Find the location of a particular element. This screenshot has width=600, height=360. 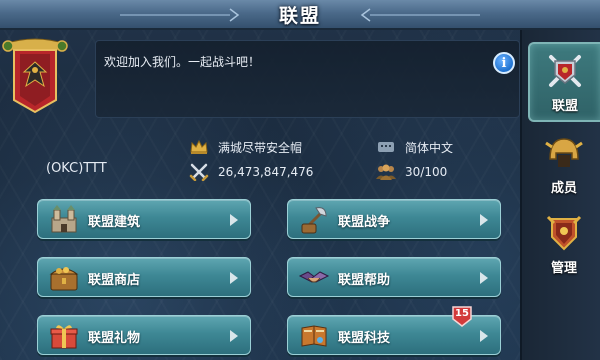

members-stat: 30/100 is located at coordinates (411, 172).